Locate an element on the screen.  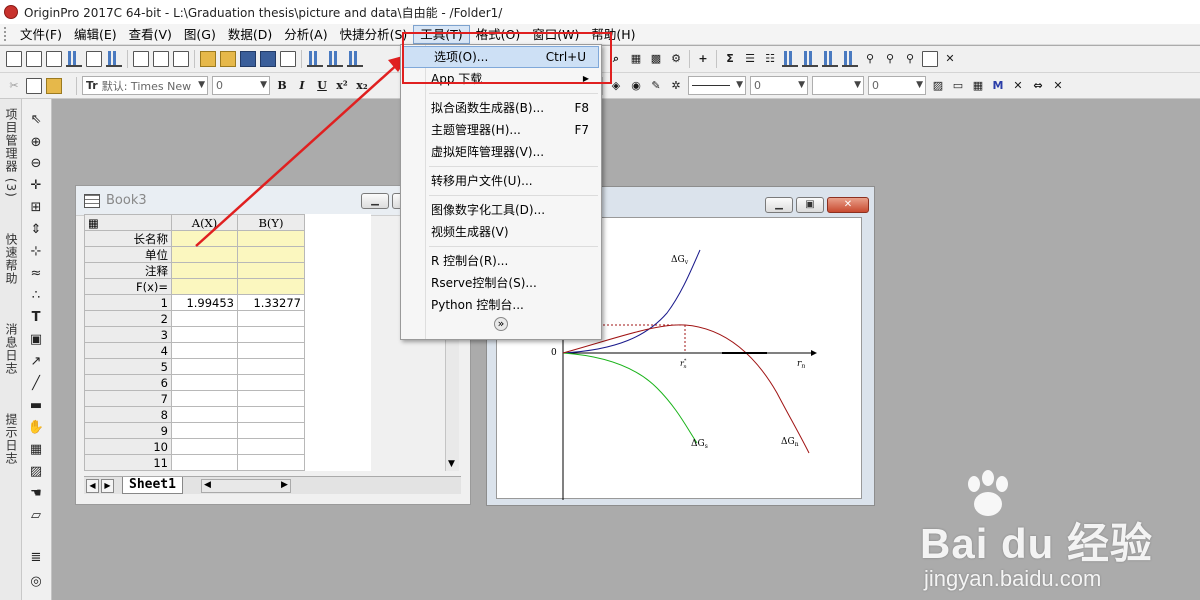
menu-item-options: 选项(O)... Ctrl+U is located at coordinates (501, 57).